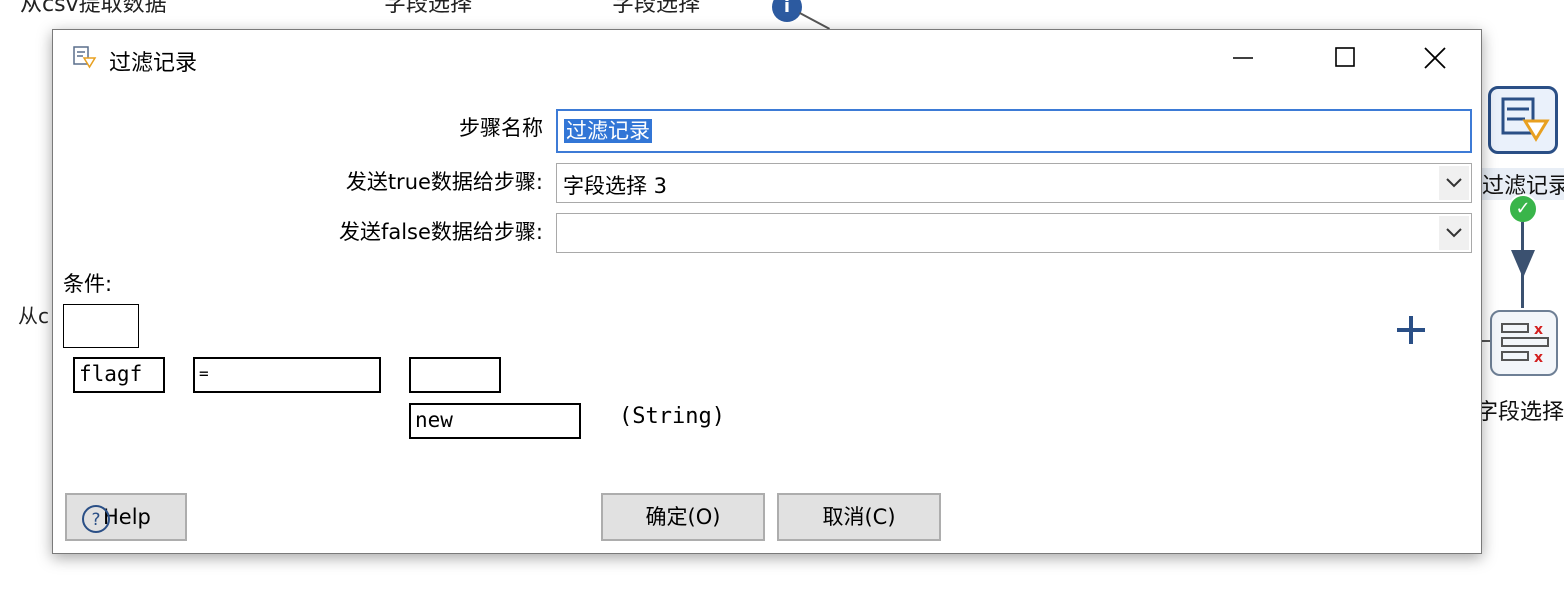  I want to click on check-icon: ✓, so click(1523, 209).